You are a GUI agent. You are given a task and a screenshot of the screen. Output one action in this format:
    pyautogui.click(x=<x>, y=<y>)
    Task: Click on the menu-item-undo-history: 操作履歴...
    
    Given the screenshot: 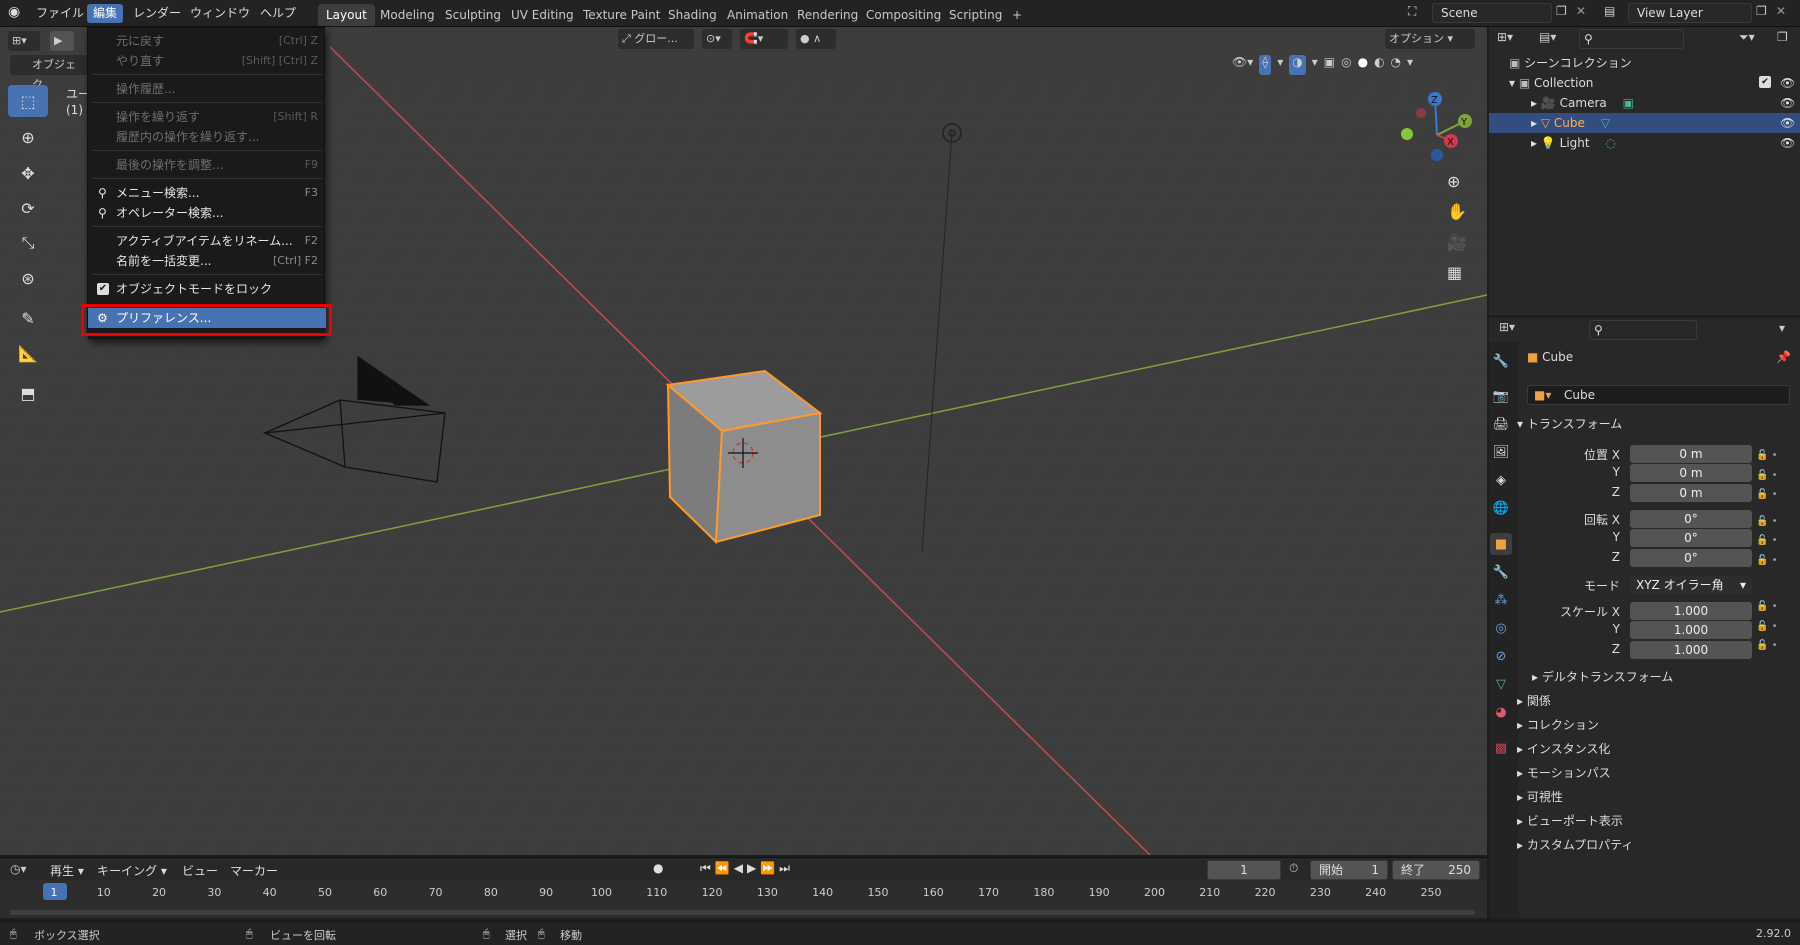 What is the action you would take?
    pyautogui.click(x=207, y=89)
    